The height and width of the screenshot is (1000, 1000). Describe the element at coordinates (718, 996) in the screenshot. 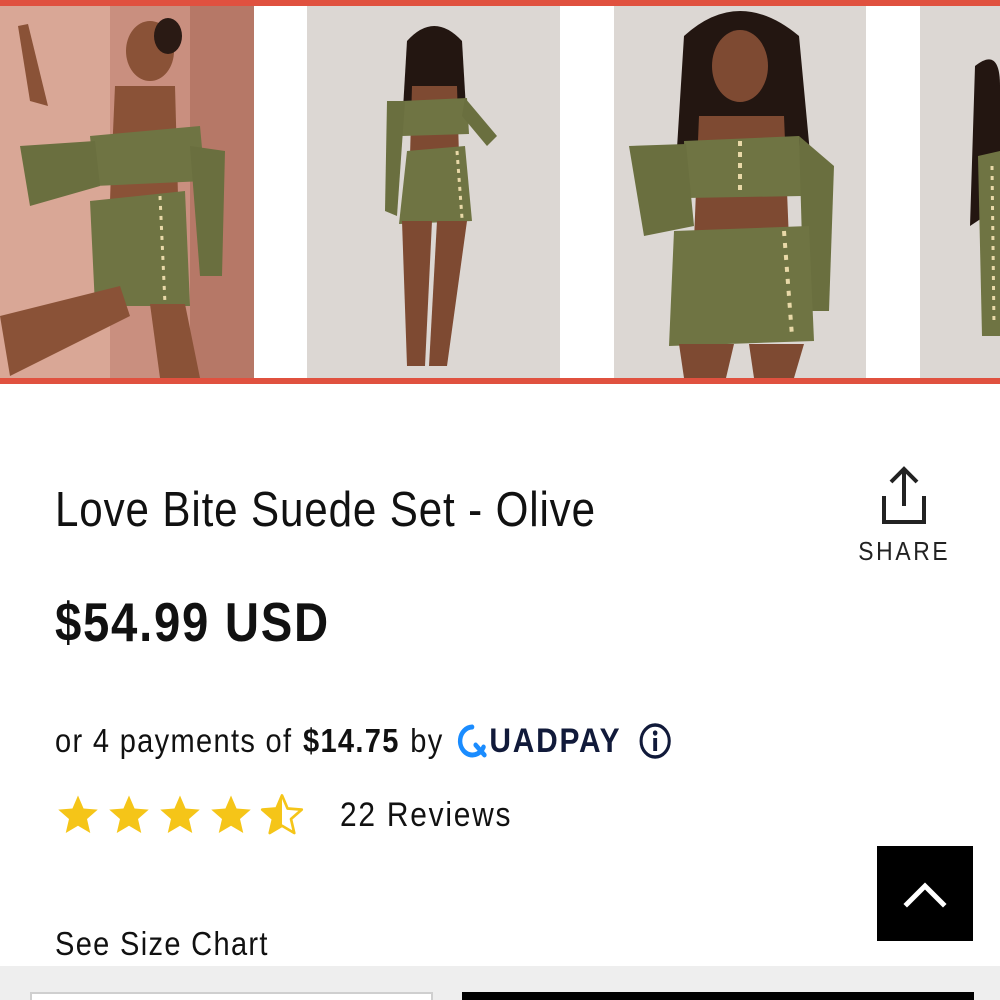

I see `add-to-bag-button` at that location.